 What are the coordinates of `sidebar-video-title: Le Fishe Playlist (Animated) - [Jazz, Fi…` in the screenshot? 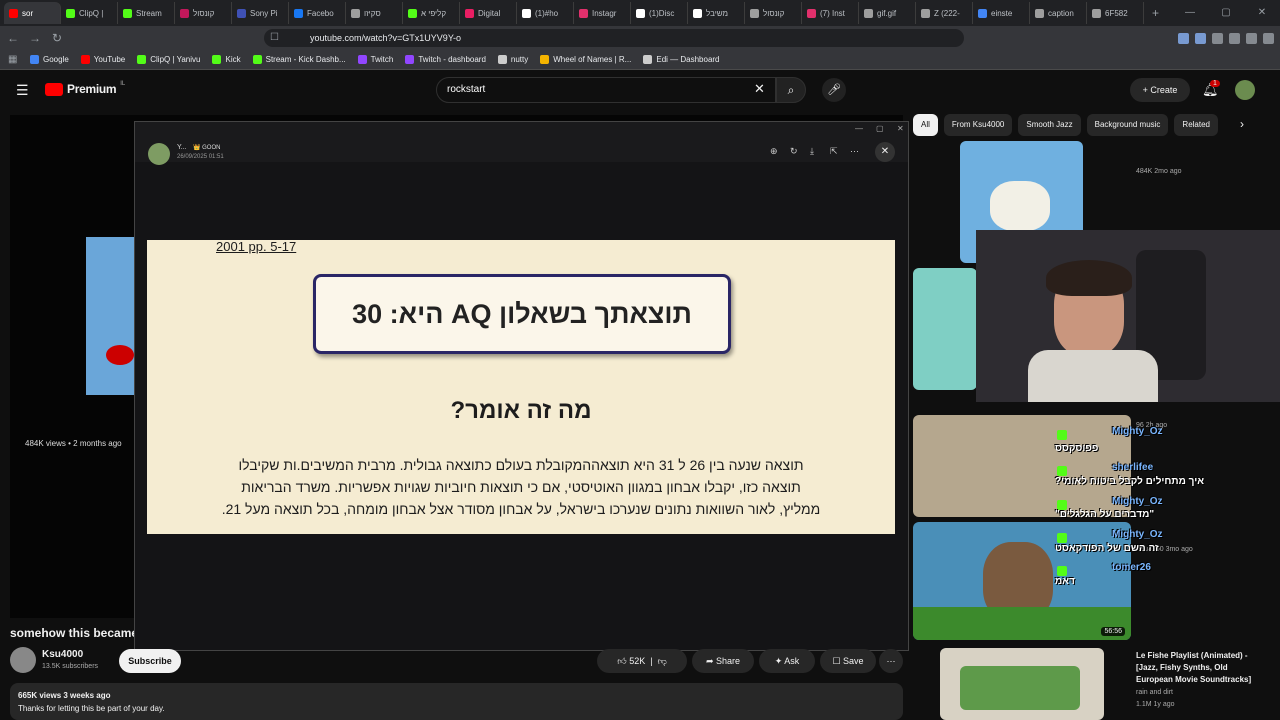 It's located at (1201, 668).